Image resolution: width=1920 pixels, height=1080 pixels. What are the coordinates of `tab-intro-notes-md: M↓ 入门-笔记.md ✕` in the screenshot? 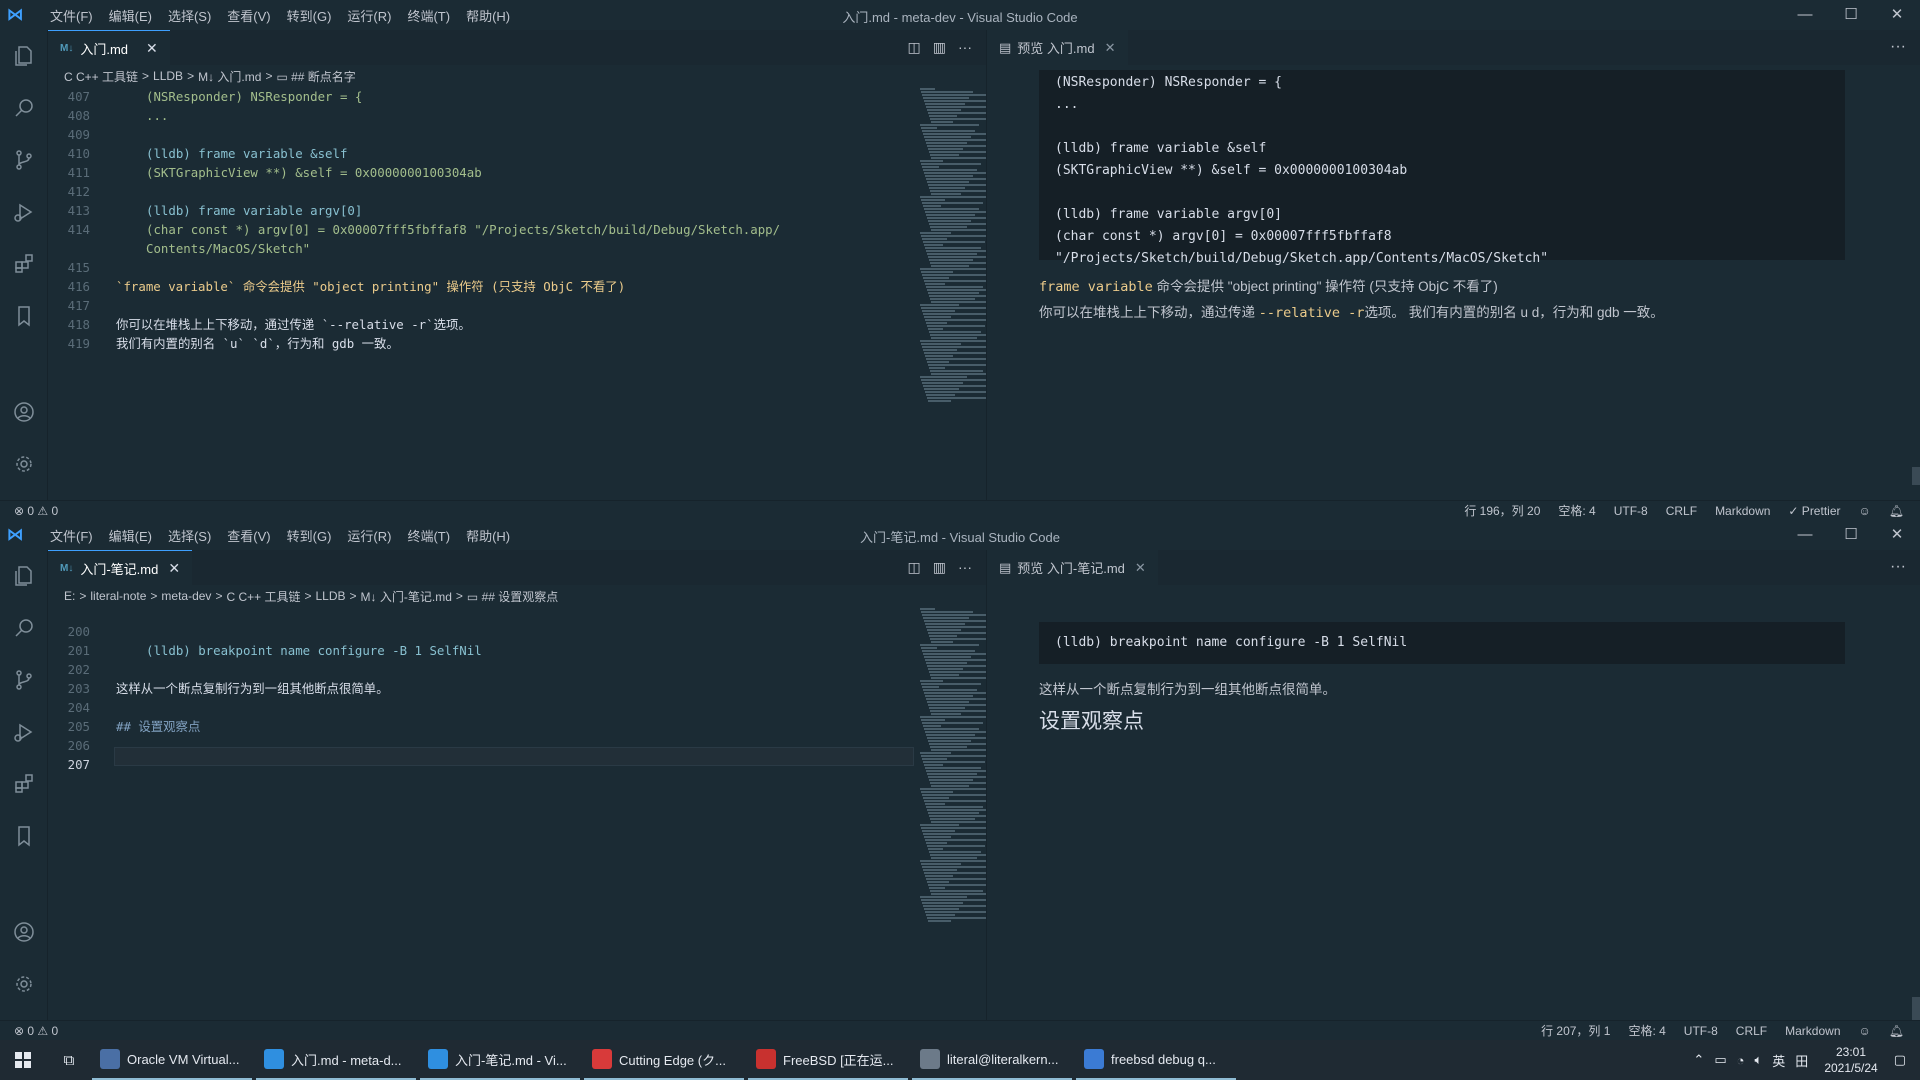 It's located at (120, 567).